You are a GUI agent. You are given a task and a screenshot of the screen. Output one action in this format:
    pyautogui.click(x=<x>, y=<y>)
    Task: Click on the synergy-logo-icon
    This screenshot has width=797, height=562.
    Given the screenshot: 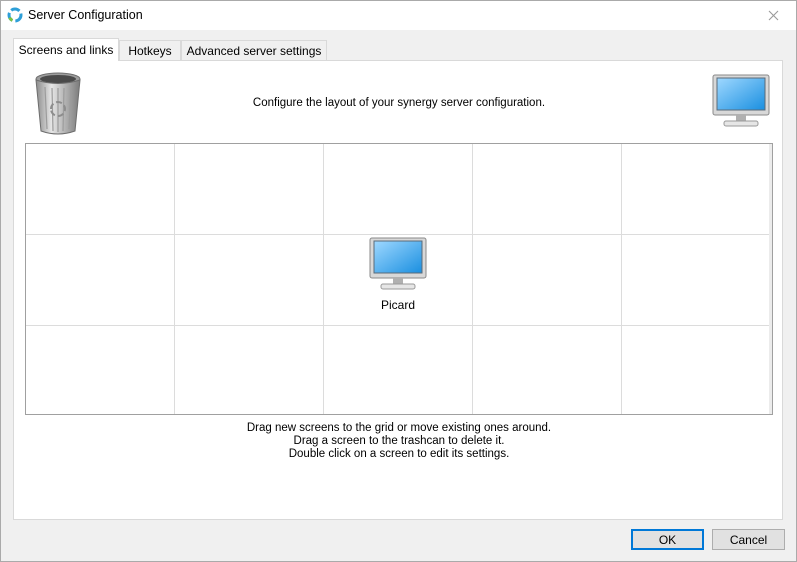 What is the action you would take?
    pyautogui.click(x=15, y=15)
    